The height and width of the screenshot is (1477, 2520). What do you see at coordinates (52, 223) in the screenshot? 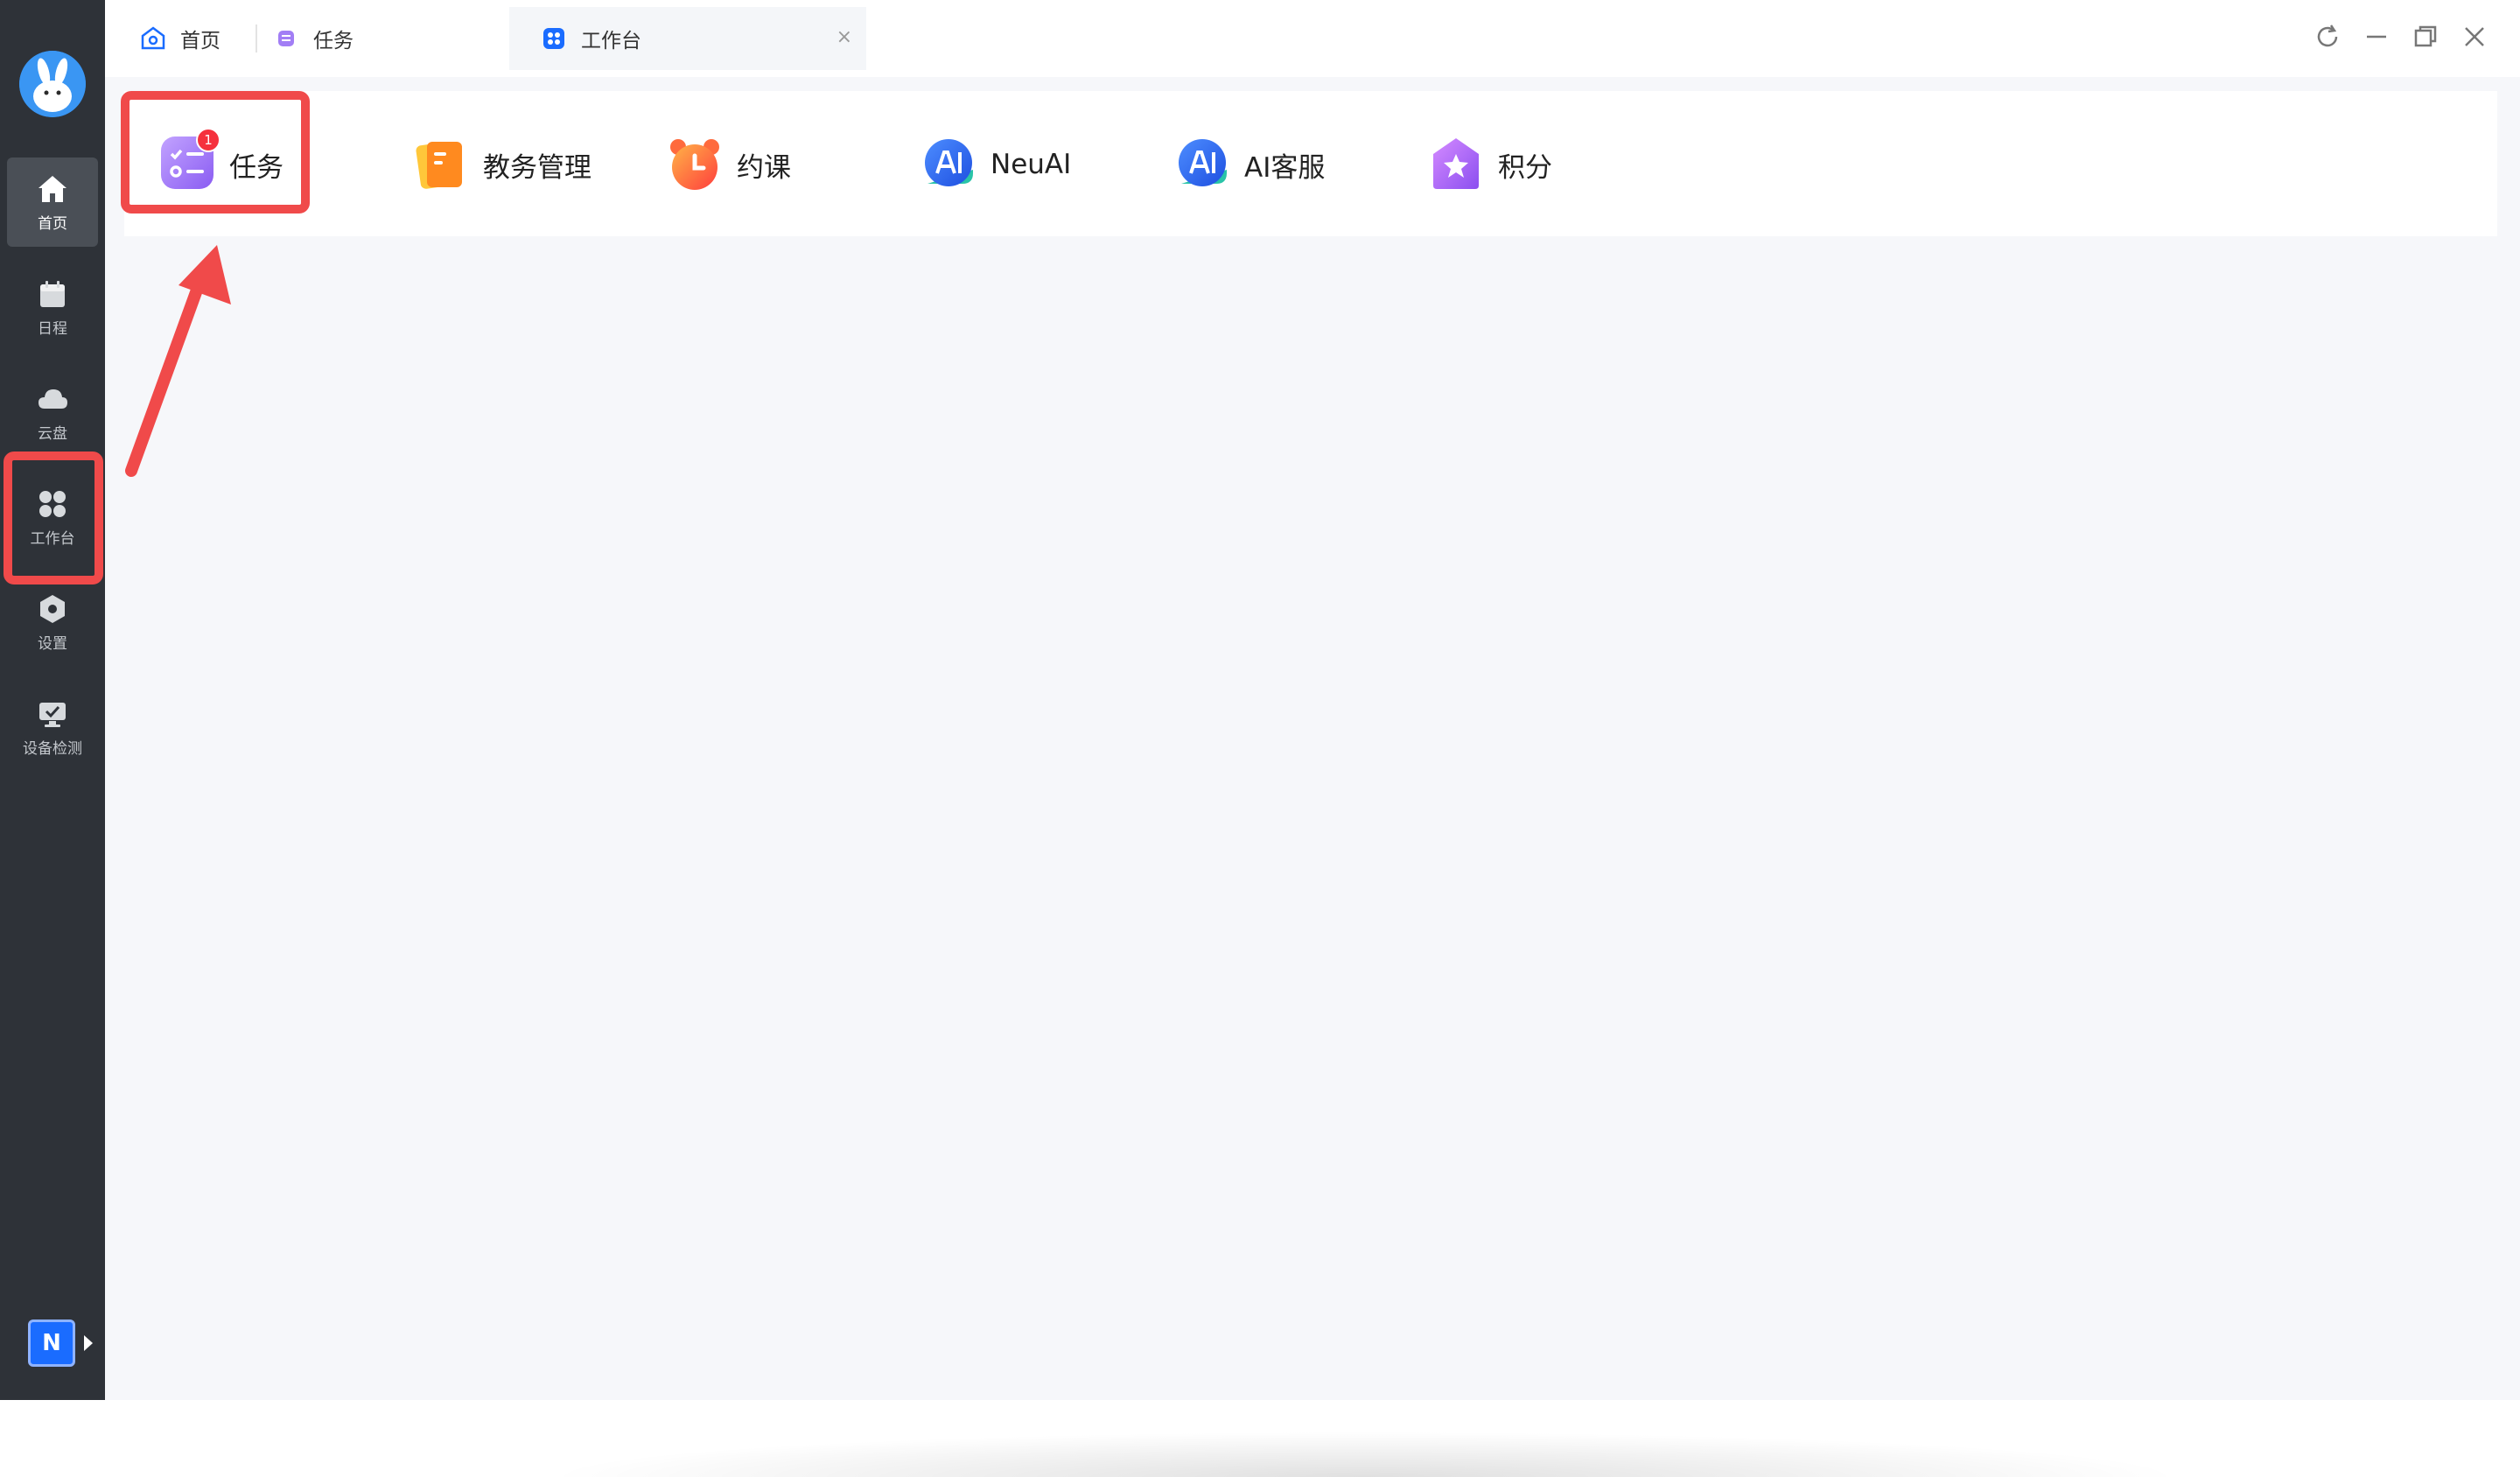
I see `sidebar-item-label: 首页` at bounding box center [52, 223].